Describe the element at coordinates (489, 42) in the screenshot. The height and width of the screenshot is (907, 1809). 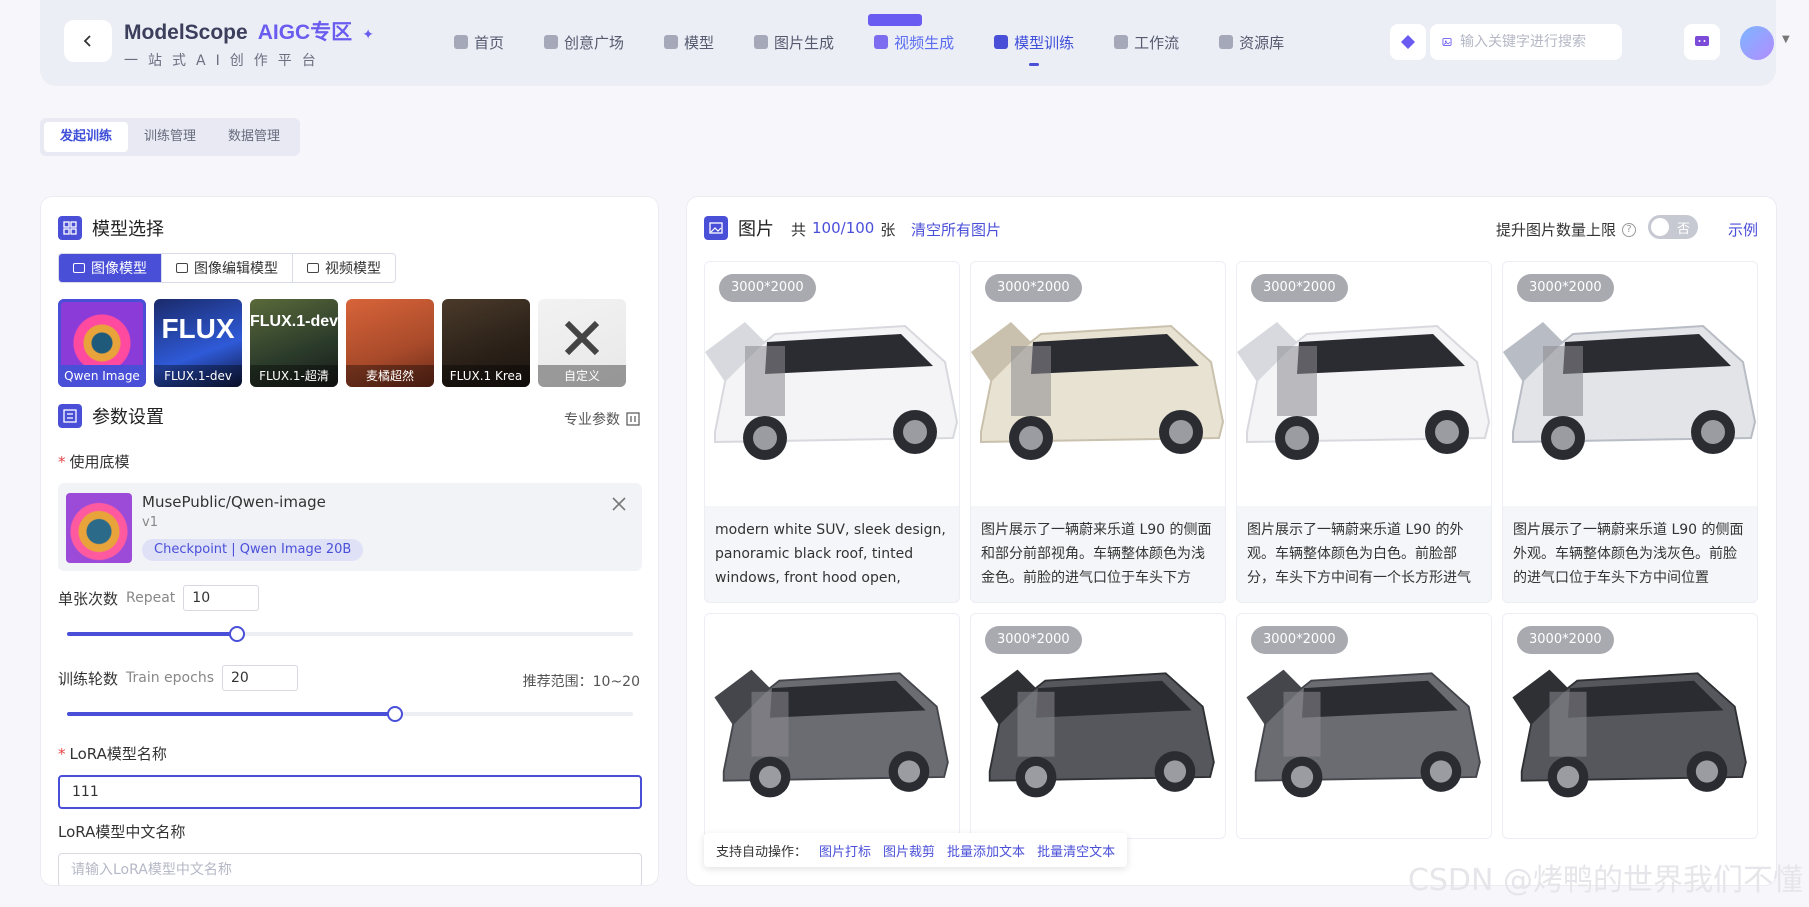
I see `nav-item-label: 首页` at that location.